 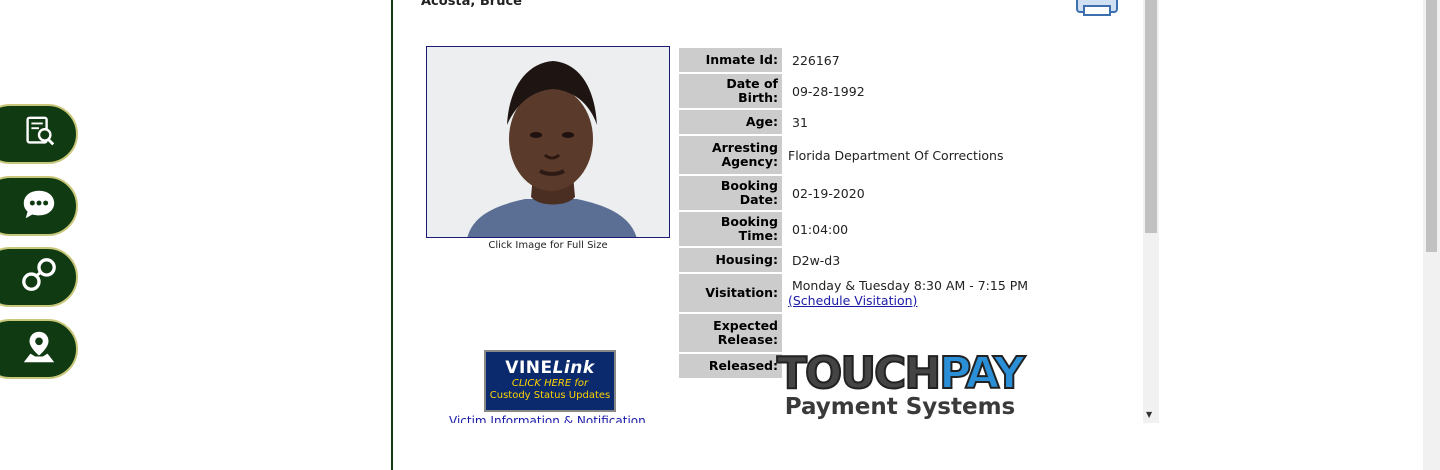 I want to click on dob-value: 09-28-1992, so click(x=828, y=91).